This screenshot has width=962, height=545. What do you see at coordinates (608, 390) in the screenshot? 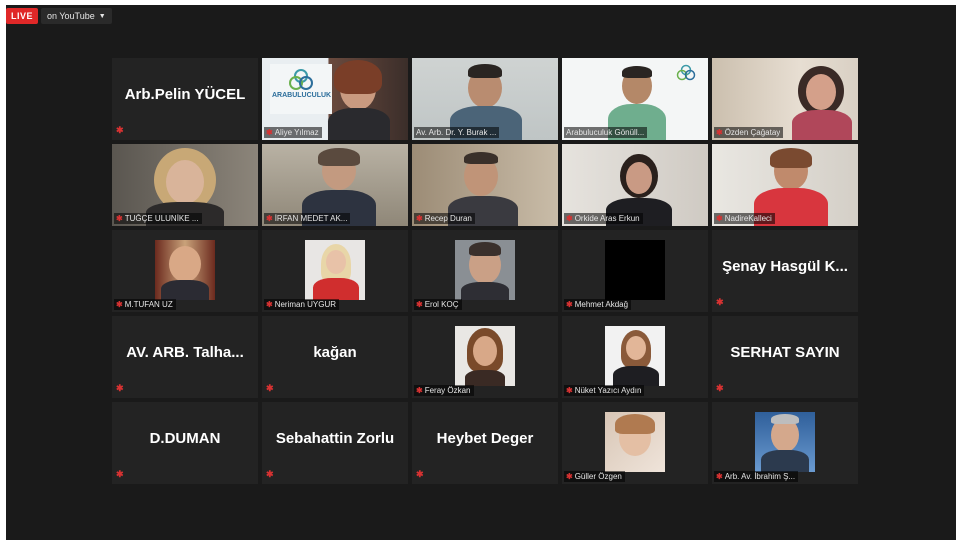
I see `participant-name: Nüket Yazıcı Aydın` at bounding box center [608, 390].